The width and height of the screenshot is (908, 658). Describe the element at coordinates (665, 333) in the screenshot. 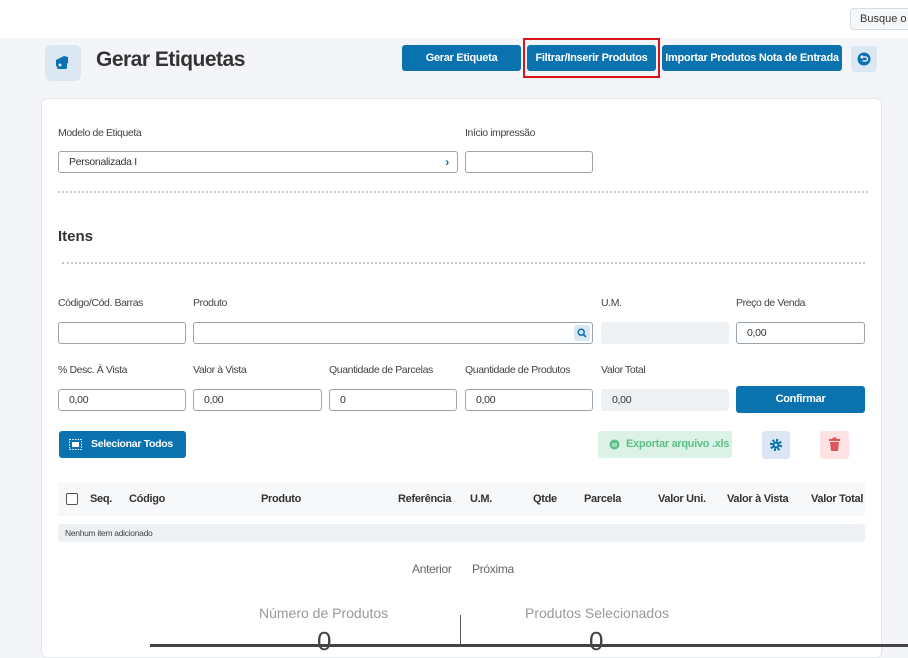

I see `um-input` at that location.